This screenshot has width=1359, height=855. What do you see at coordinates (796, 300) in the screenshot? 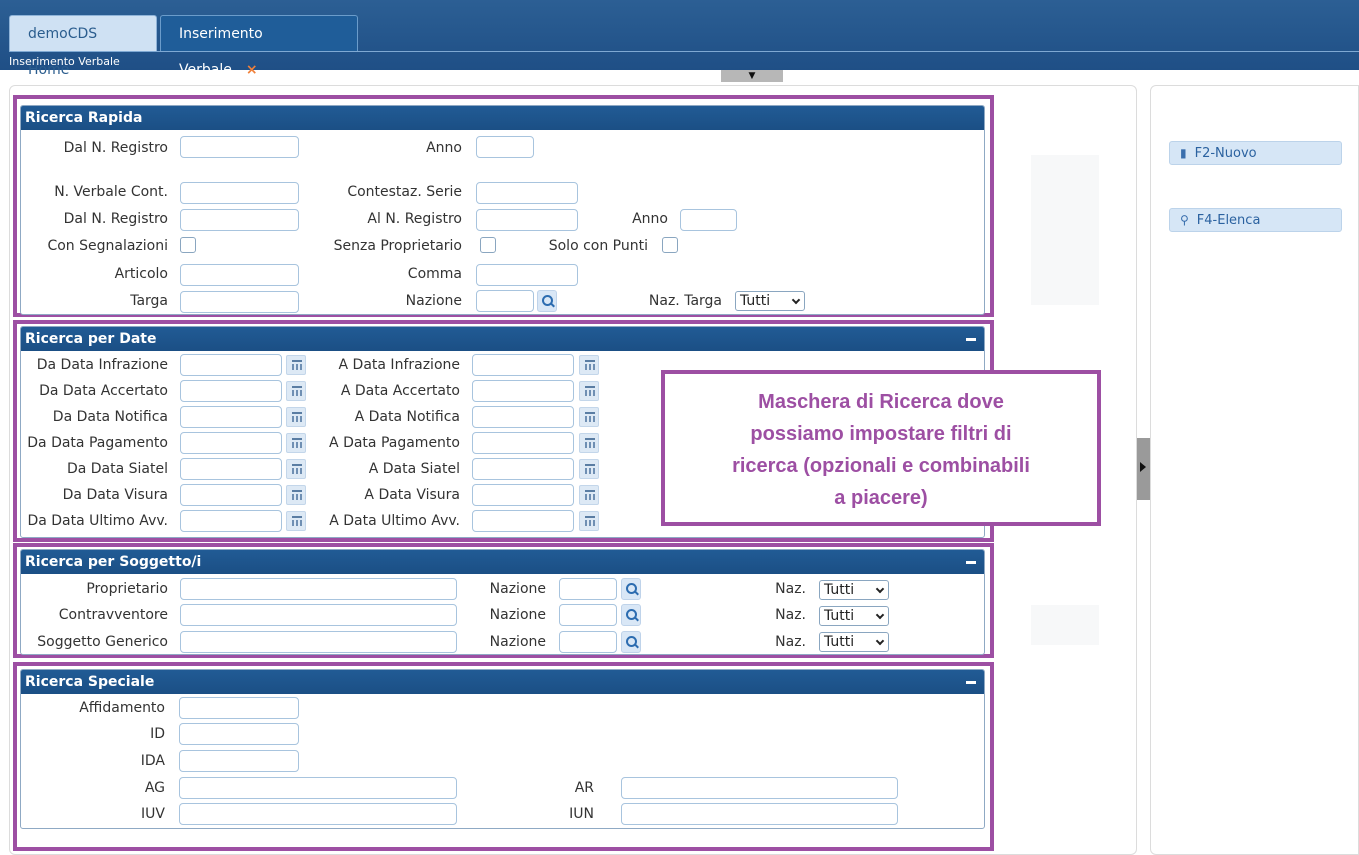
I see `chevron-down-icon` at bounding box center [796, 300].